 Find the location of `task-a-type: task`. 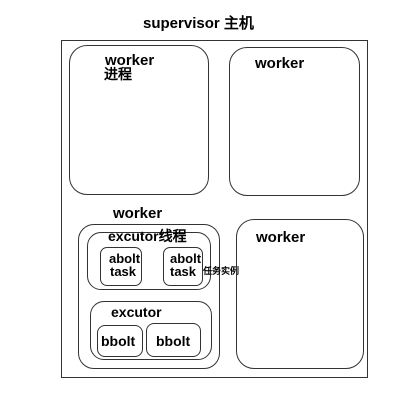

task-a-type: task is located at coordinates (123, 271).